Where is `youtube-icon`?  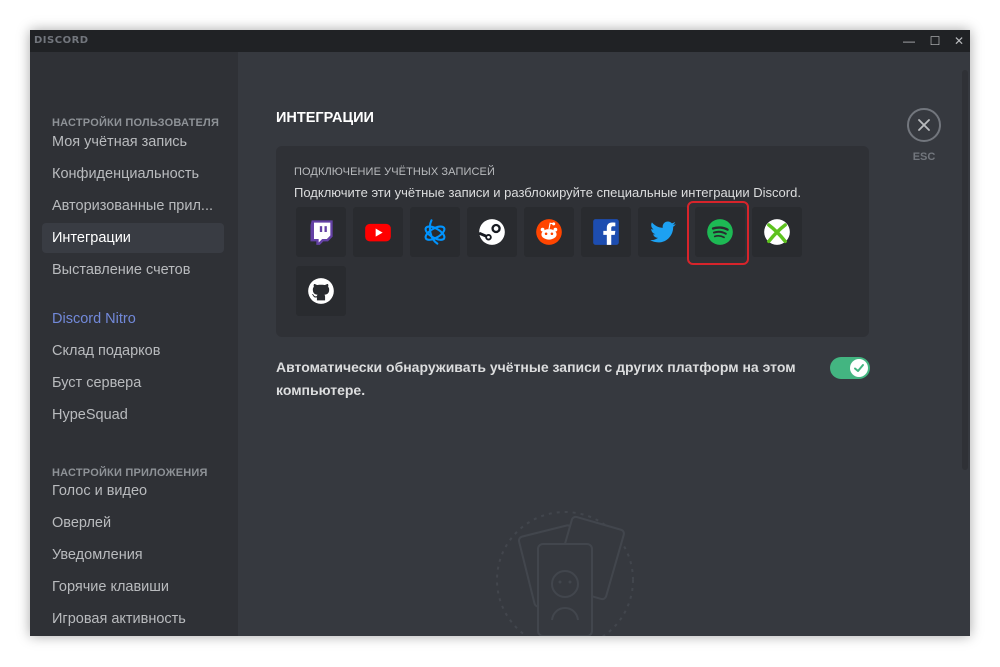
youtube-icon is located at coordinates (378, 232).